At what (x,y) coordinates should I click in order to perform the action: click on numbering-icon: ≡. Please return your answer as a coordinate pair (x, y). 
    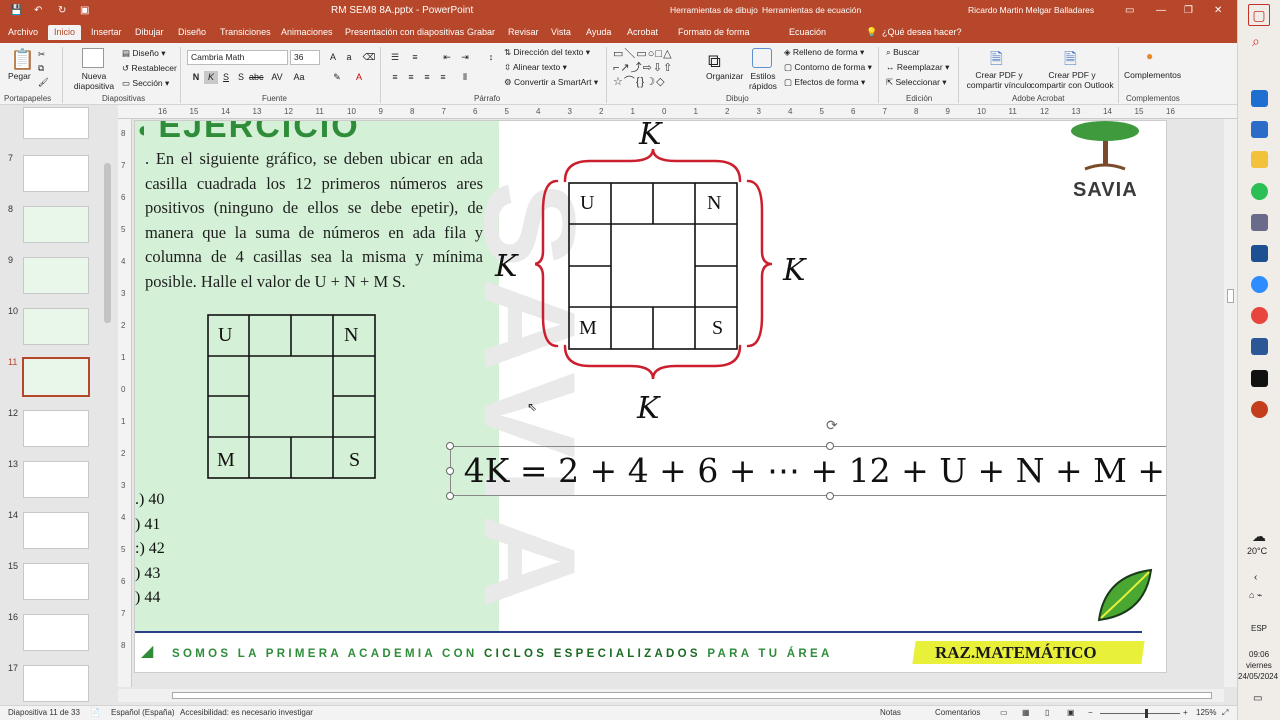
    Looking at the image, I should click on (415, 57).